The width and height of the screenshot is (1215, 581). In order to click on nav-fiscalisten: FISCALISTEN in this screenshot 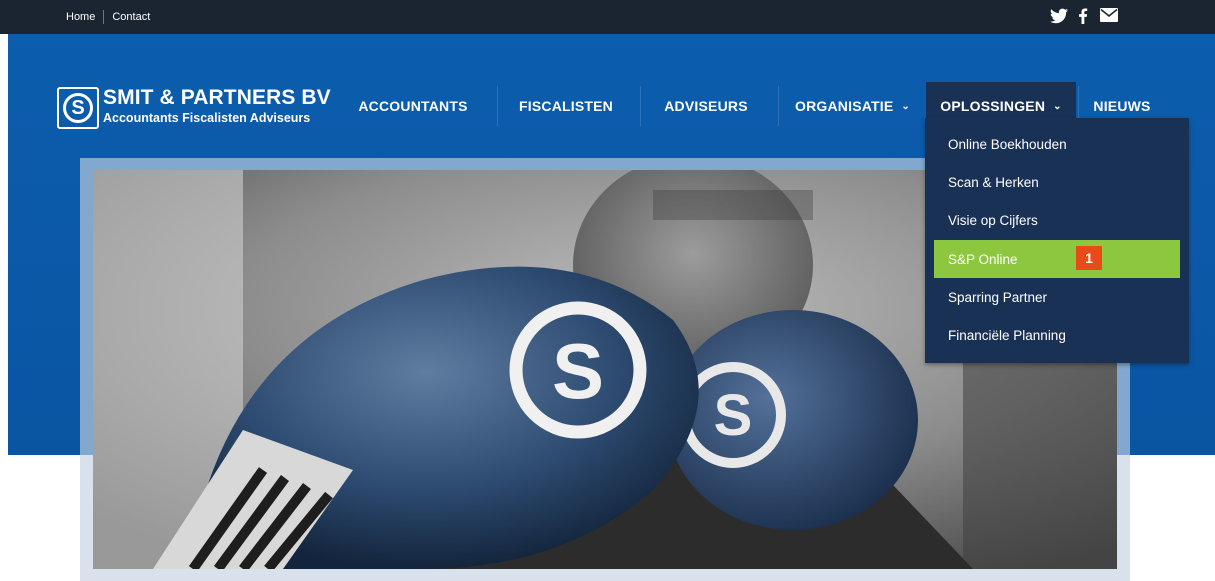, I will do `click(566, 106)`.